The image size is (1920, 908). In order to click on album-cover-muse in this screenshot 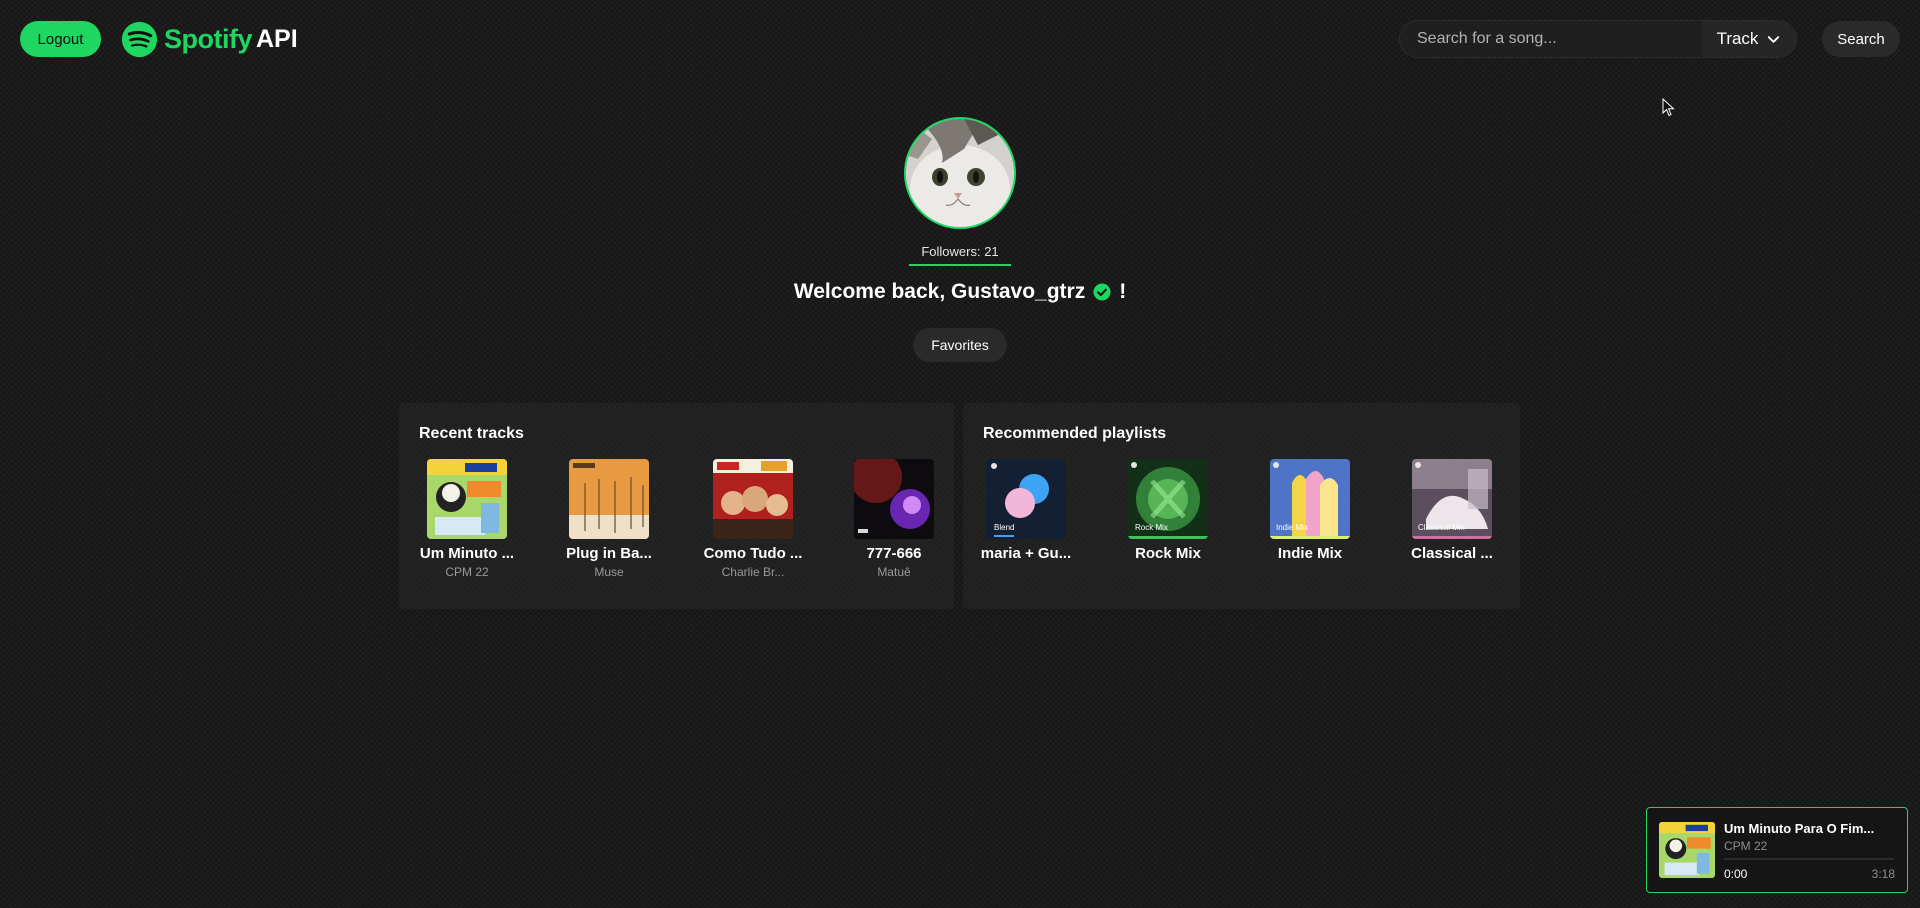, I will do `click(609, 499)`.